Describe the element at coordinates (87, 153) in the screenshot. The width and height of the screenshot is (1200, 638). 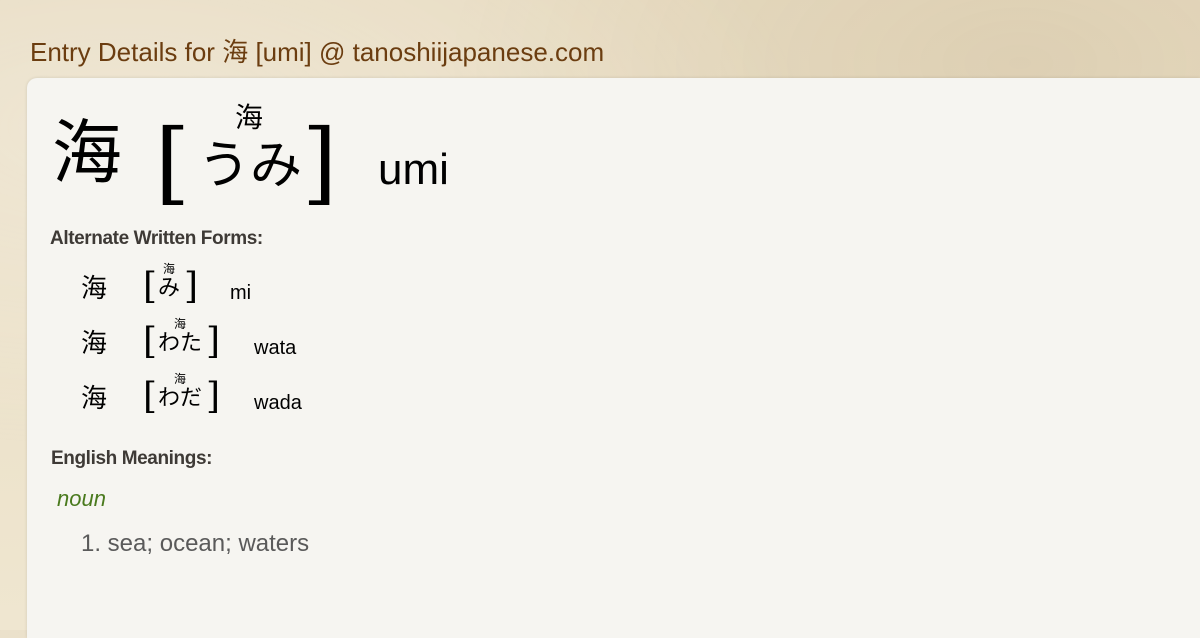
I see `entry-kanji: 海` at that location.